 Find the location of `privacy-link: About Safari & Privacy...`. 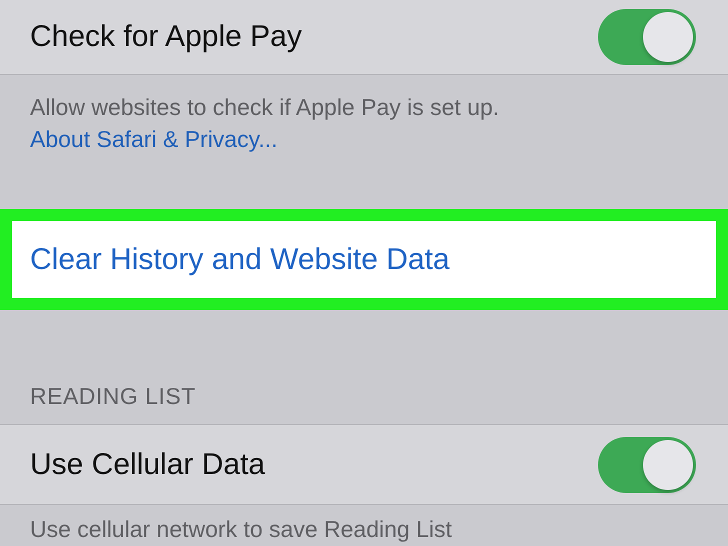

privacy-link: About Safari & Privacy... is located at coordinates (154, 139).